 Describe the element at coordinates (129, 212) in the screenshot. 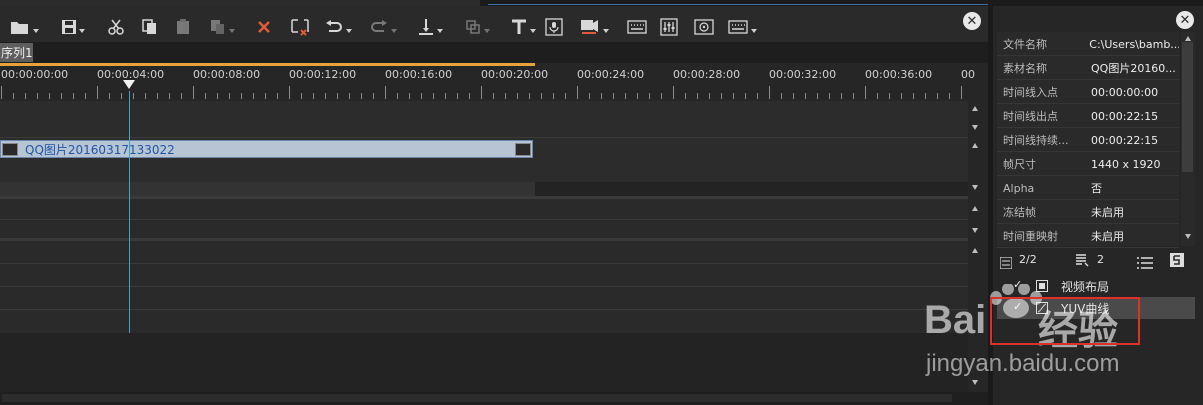

I see `playhead-line` at that location.